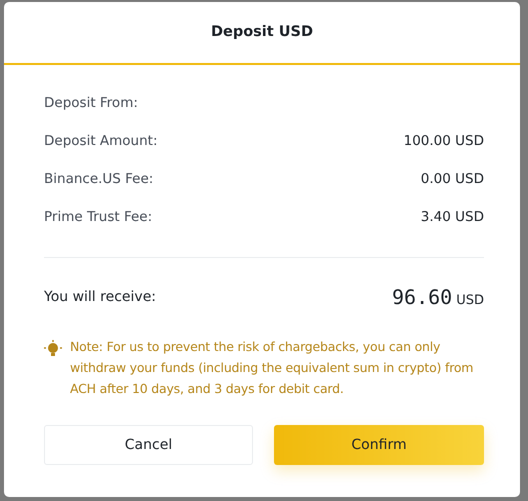 The image size is (528, 501). Describe the element at coordinates (272, 368) in the screenshot. I see `note-text: Note: For us to prevent the risk of chargebacks, you can only withdraw your funds (including the equivalent sum in crypto) from ACH after 10 days, and 3 days for debit card.` at that location.